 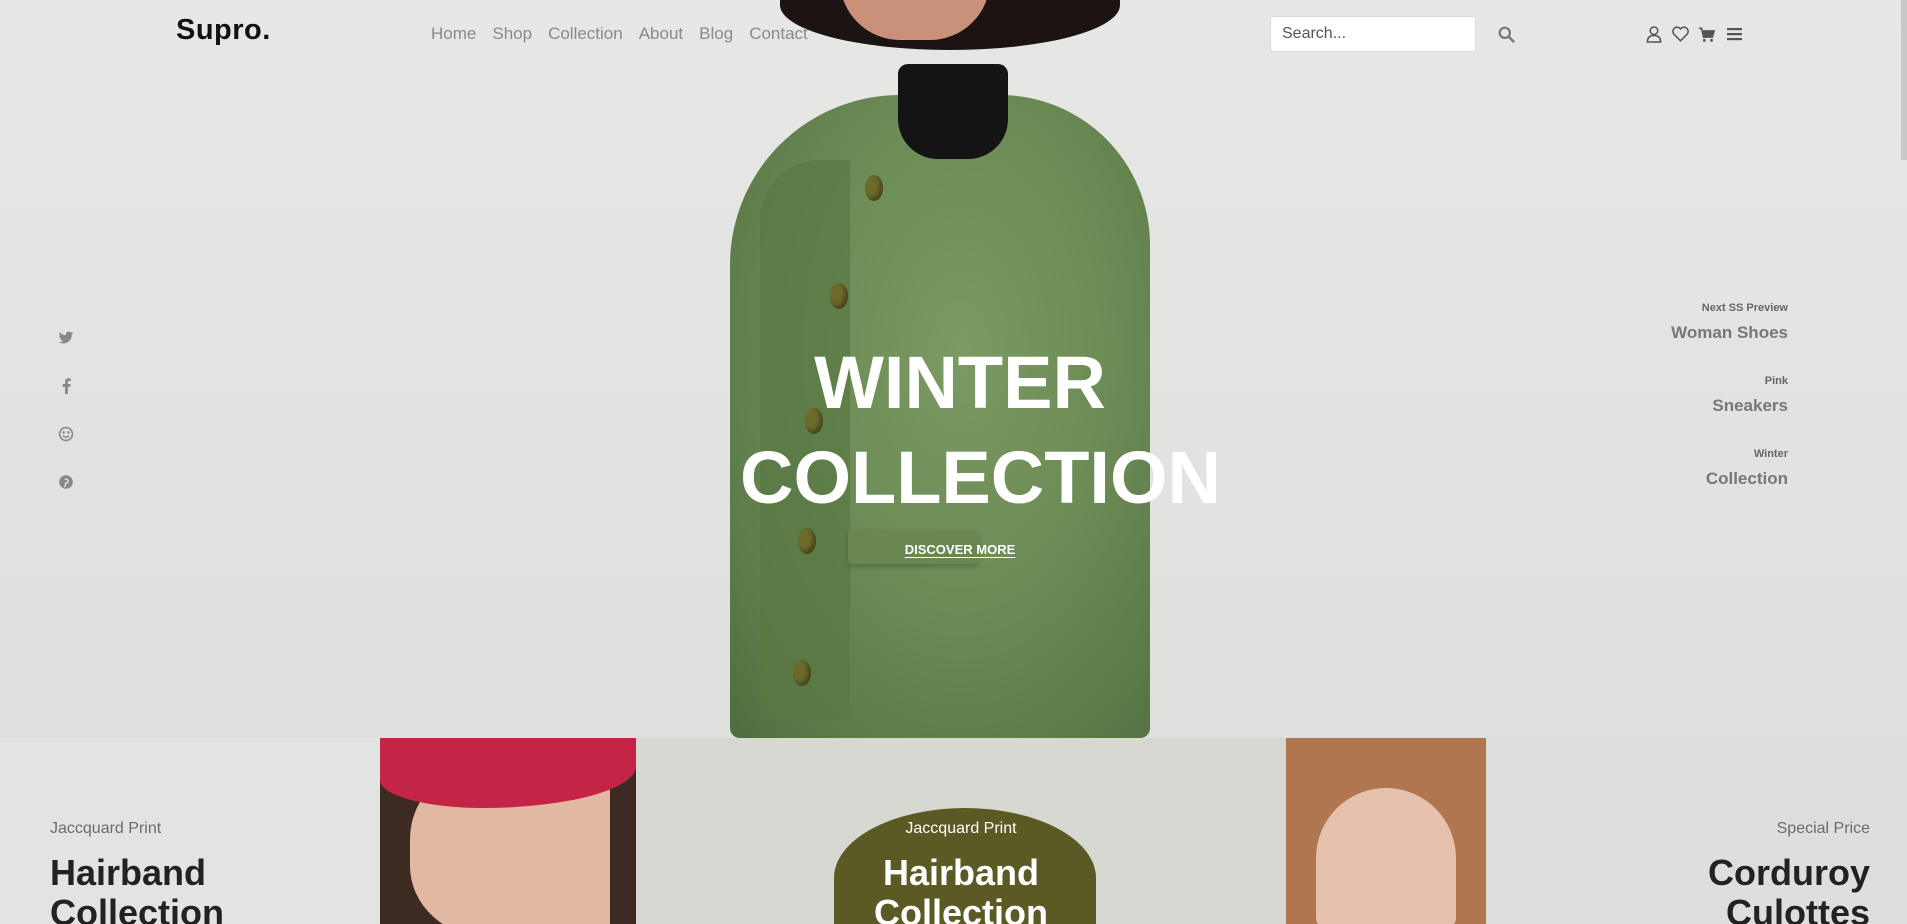 What do you see at coordinates (66, 338) in the screenshot?
I see `twitter-icon` at bounding box center [66, 338].